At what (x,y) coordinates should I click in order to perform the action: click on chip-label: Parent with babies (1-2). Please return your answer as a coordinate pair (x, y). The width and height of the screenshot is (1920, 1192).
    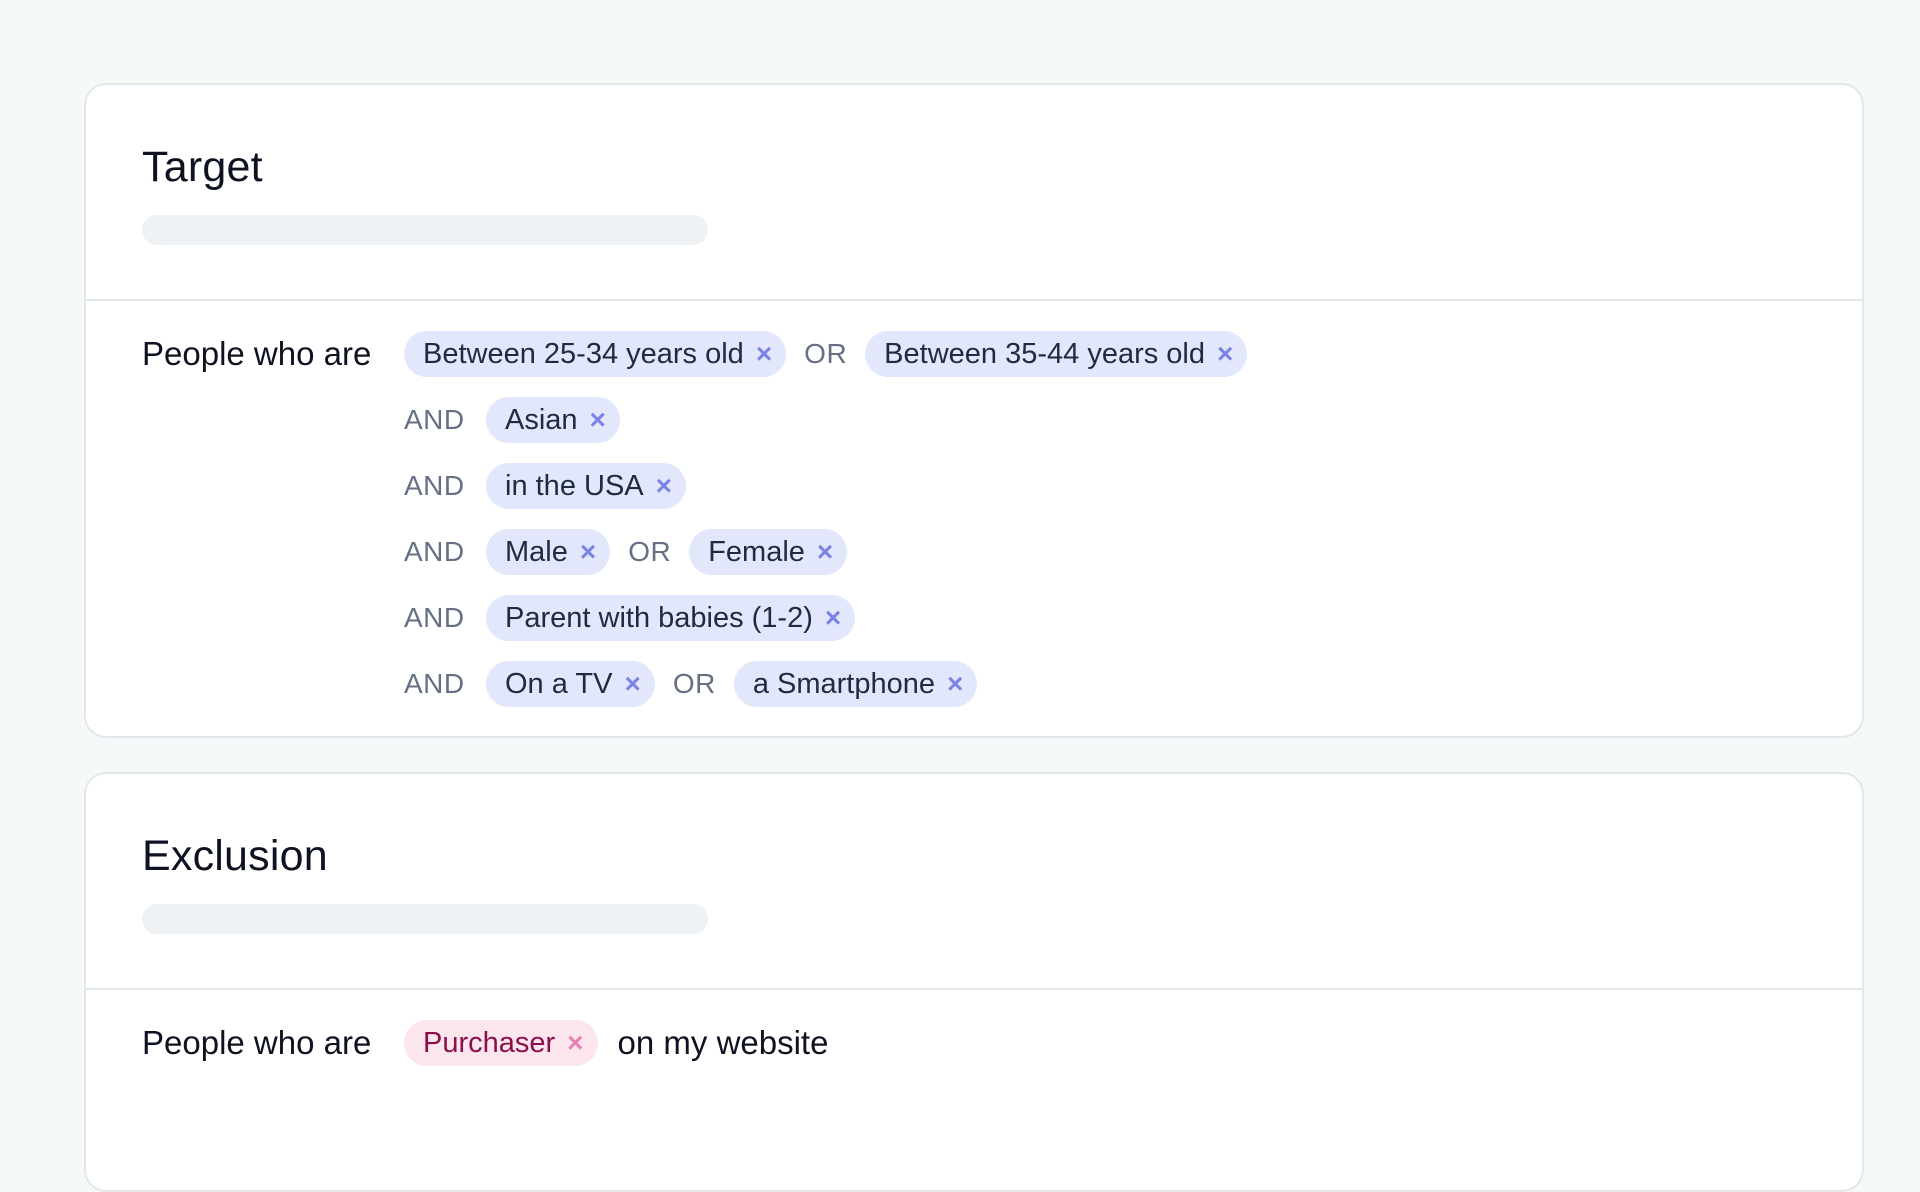
    Looking at the image, I should click on (659, 617).